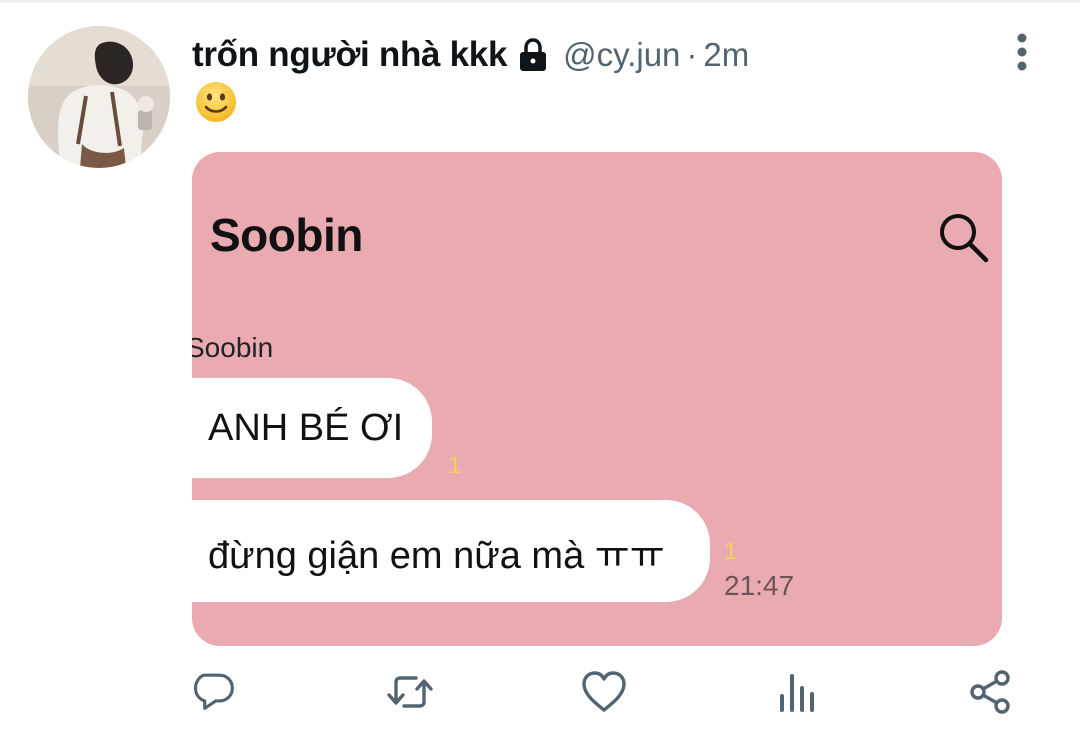 This screenshot has height=736, width=1080. I want to click on reply-icon, so click(214, 692).